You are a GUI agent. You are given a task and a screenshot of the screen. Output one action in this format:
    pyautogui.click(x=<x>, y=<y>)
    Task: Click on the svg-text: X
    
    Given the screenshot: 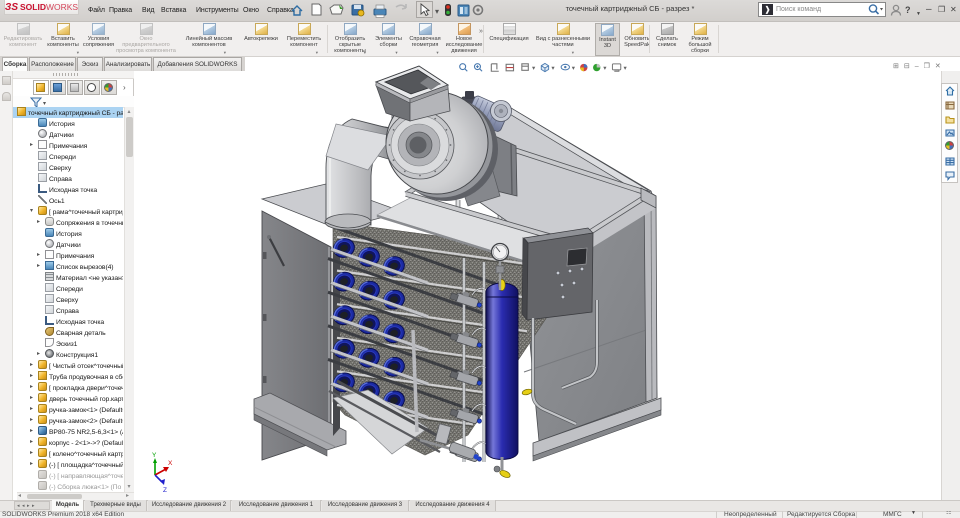 What is the action you would take?
    pyautogui.click(x=170, y=463)
    